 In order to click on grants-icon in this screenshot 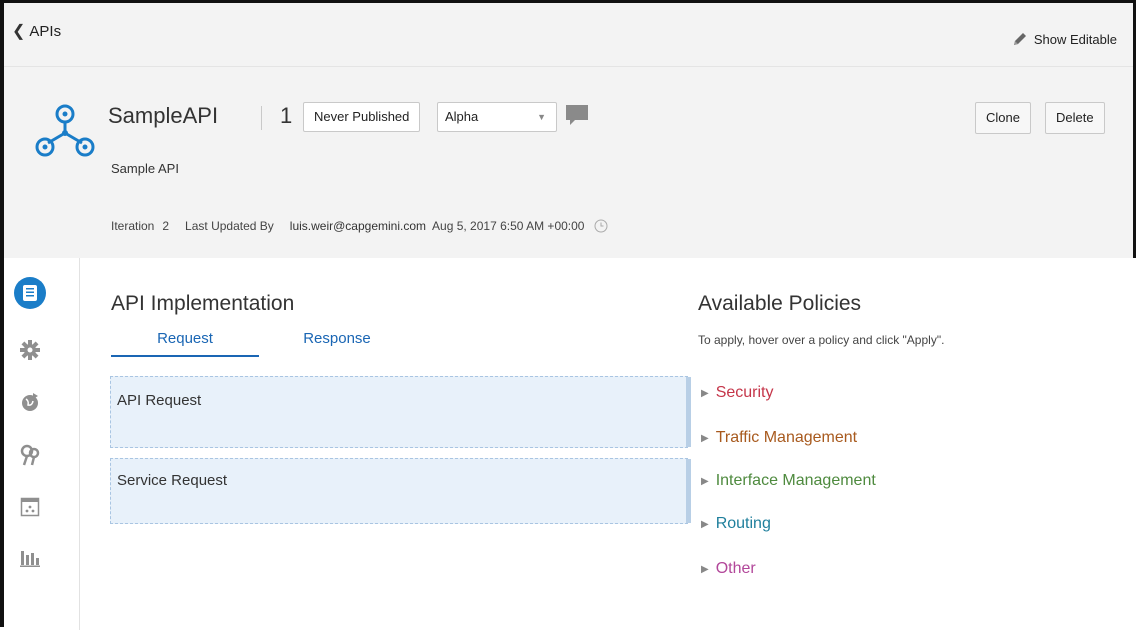, I will do `click(30, 455)`.